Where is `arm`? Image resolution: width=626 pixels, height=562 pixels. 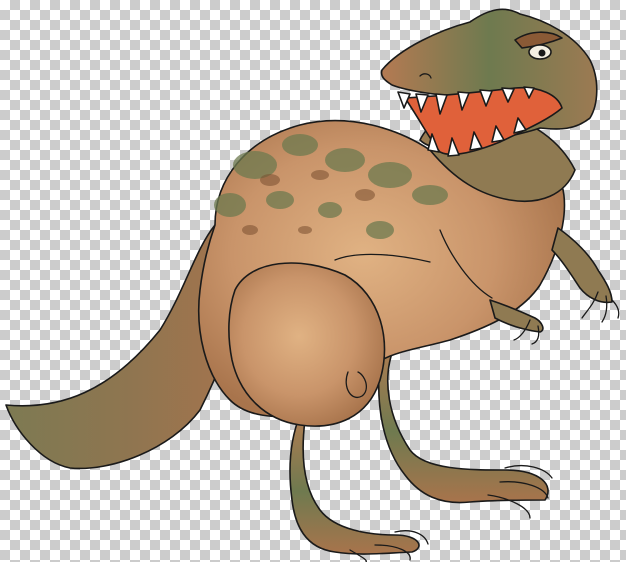 arm is located at coordinates (582, 265).